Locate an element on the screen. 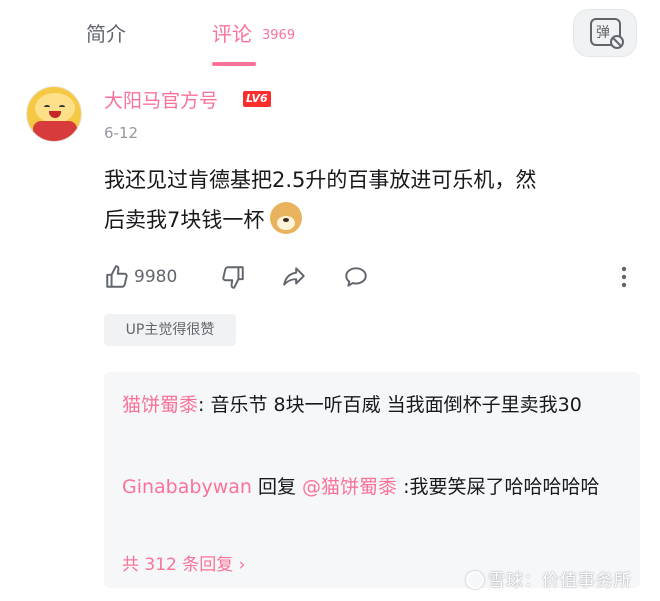  reply-content: 音乐节 8块一听百威 当我面倒杯子里卖我30 is located at coordinates (393, 405).